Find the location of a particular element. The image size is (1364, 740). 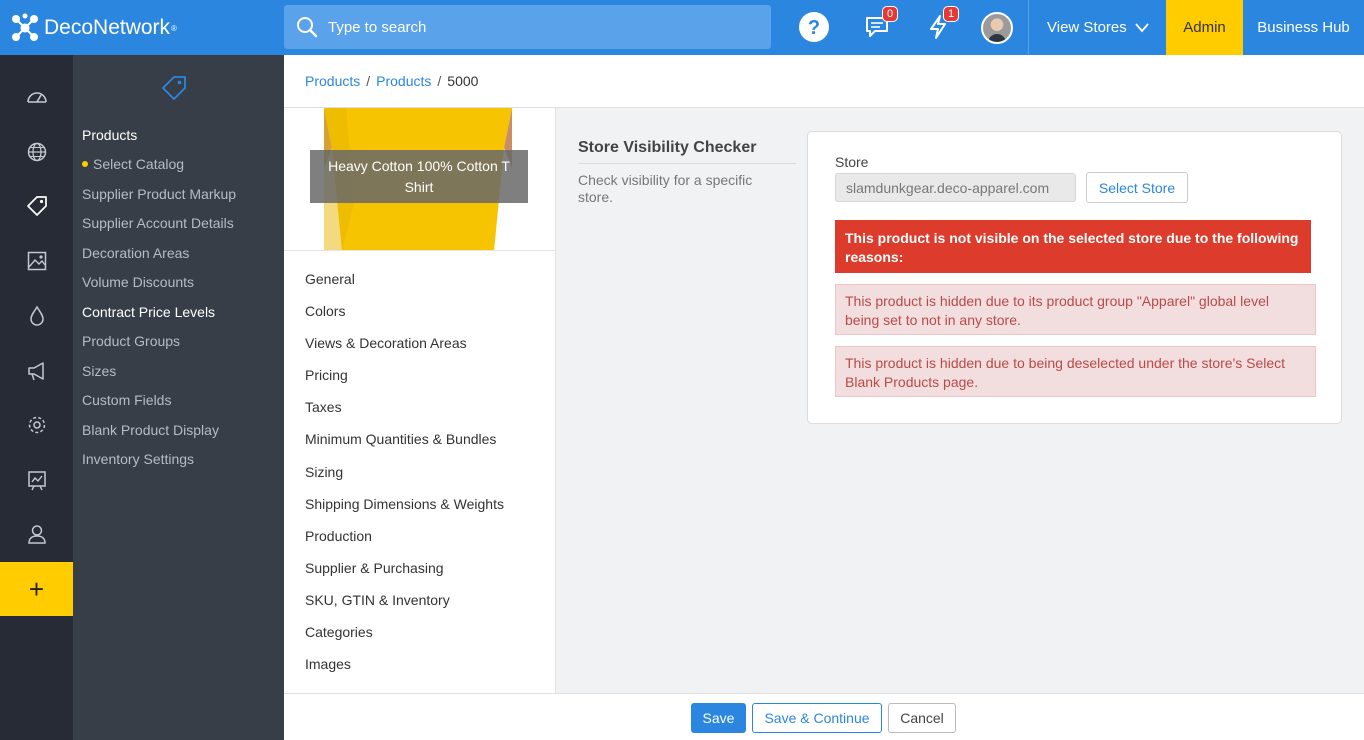

alerts-button: 1 is located at coordinates (941, 24).